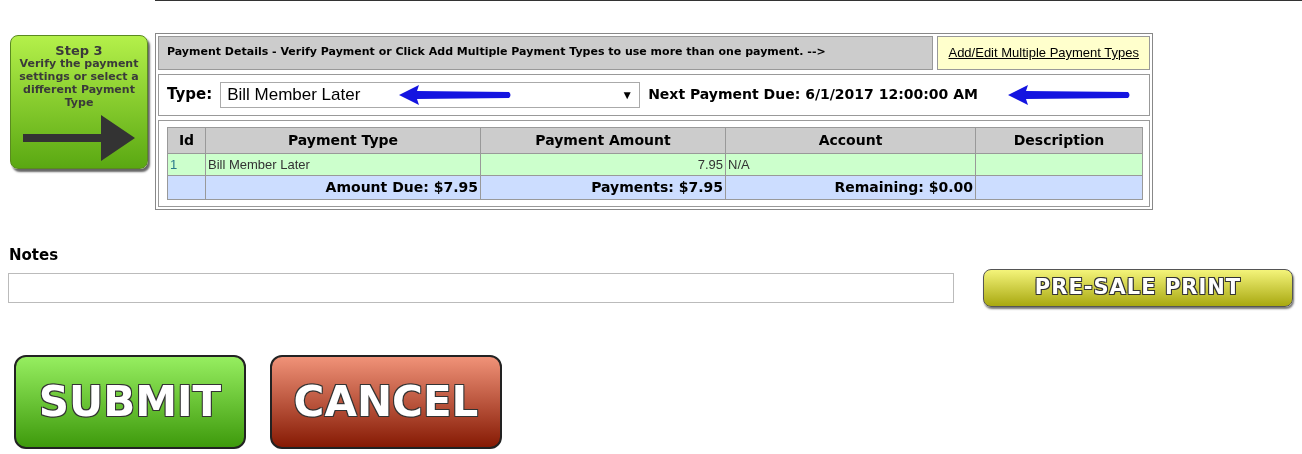 This screenshot has height=454, width=1302. I want to click on table-cell: Payments: $7.95, so click(603, 187).